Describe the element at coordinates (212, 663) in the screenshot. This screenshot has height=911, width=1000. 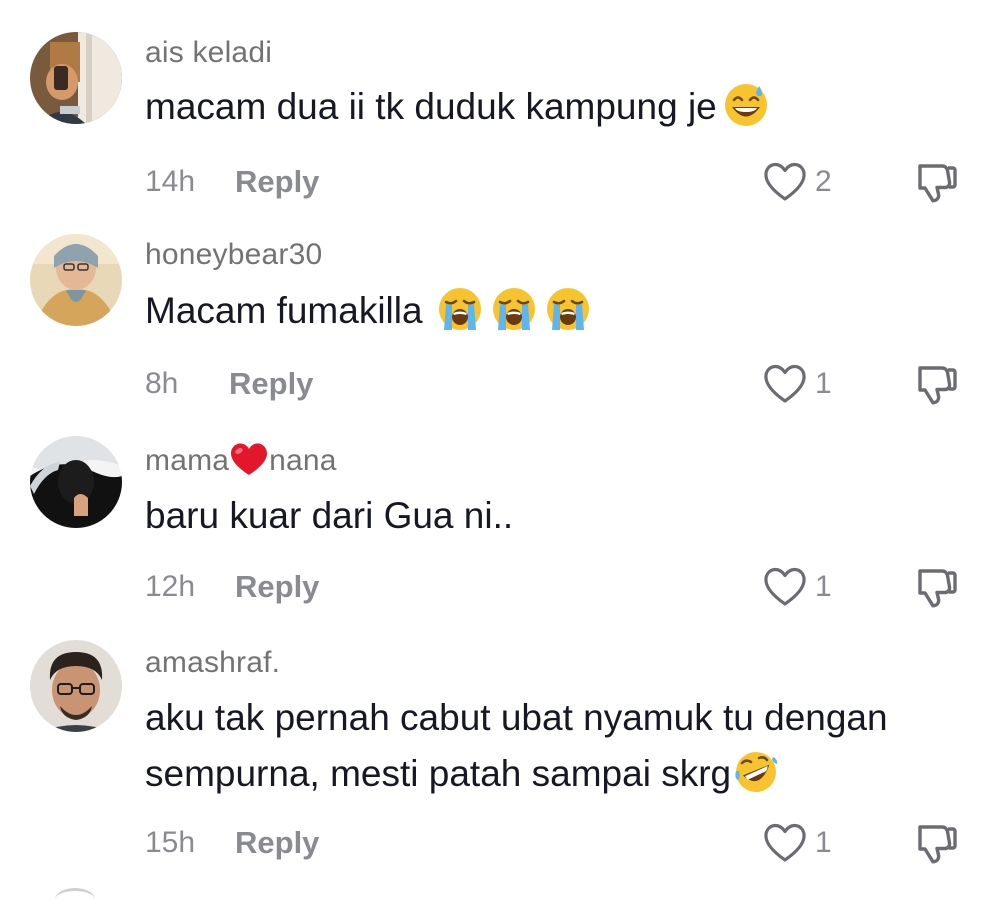
I see `username: amashraf.` at that location.